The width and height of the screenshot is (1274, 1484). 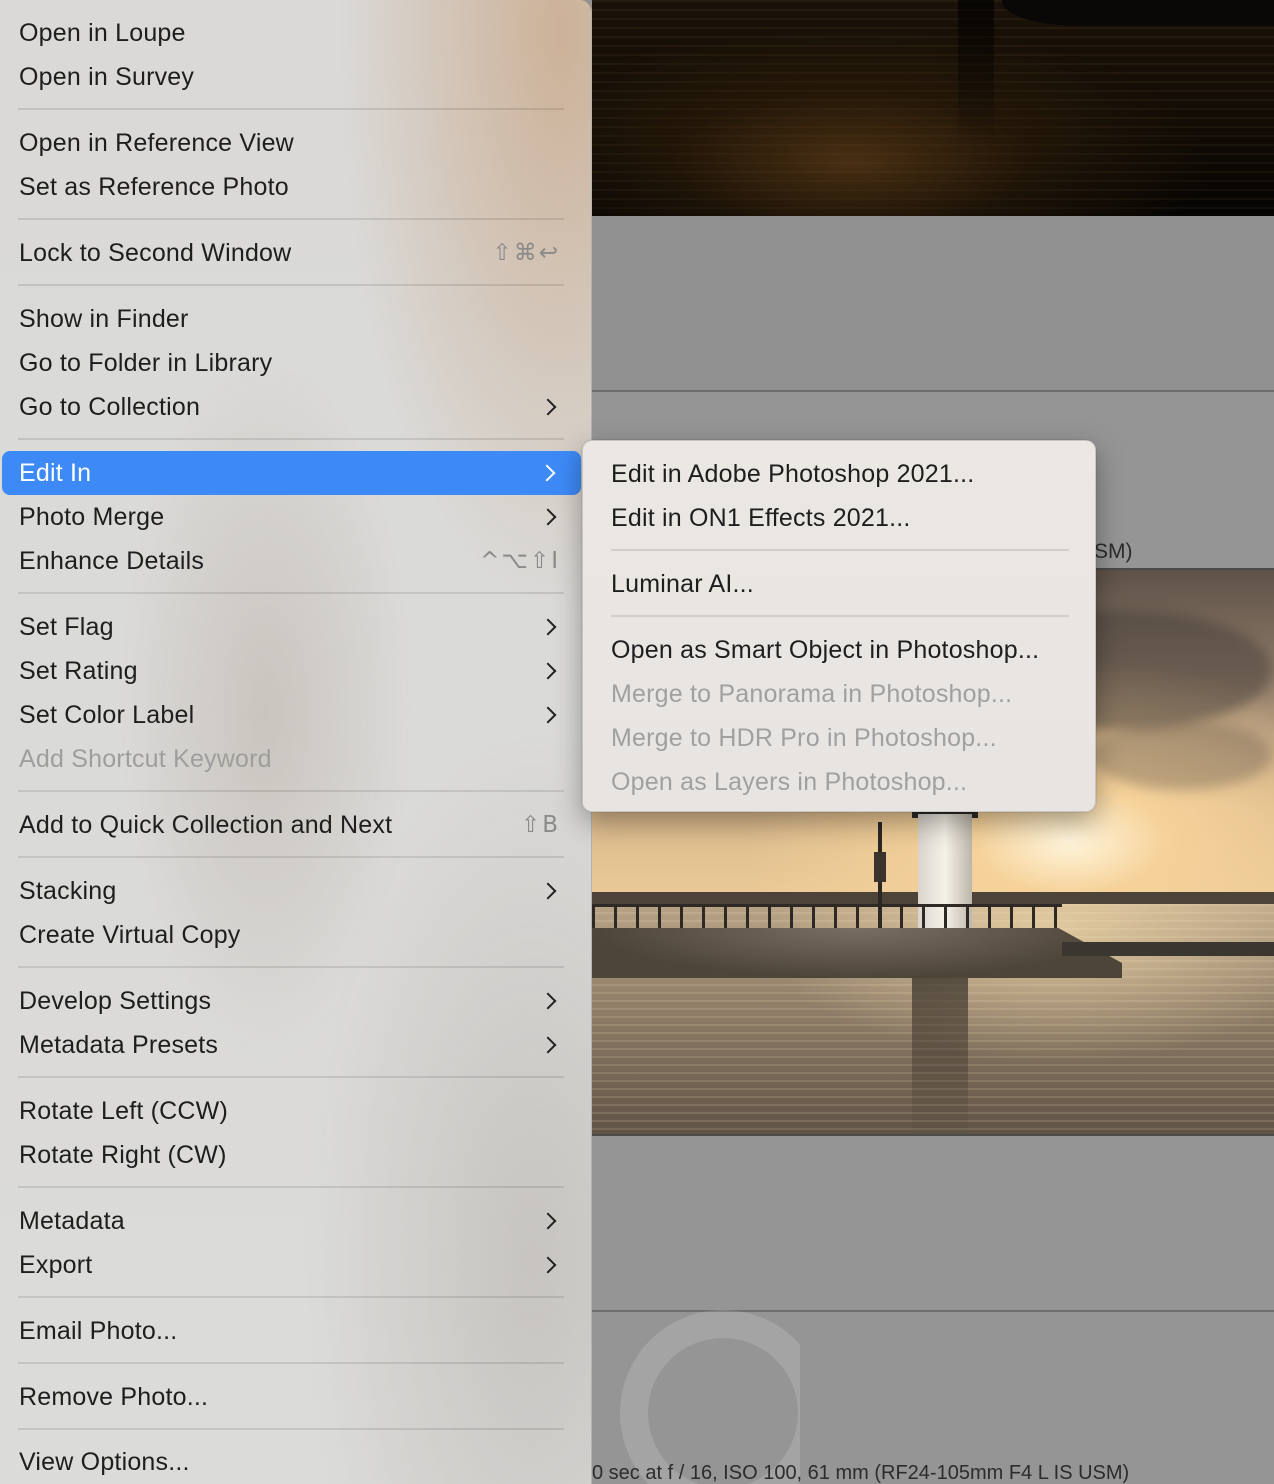 I want to click on photo-pier-silhouette, so click(x=1138, y=13).